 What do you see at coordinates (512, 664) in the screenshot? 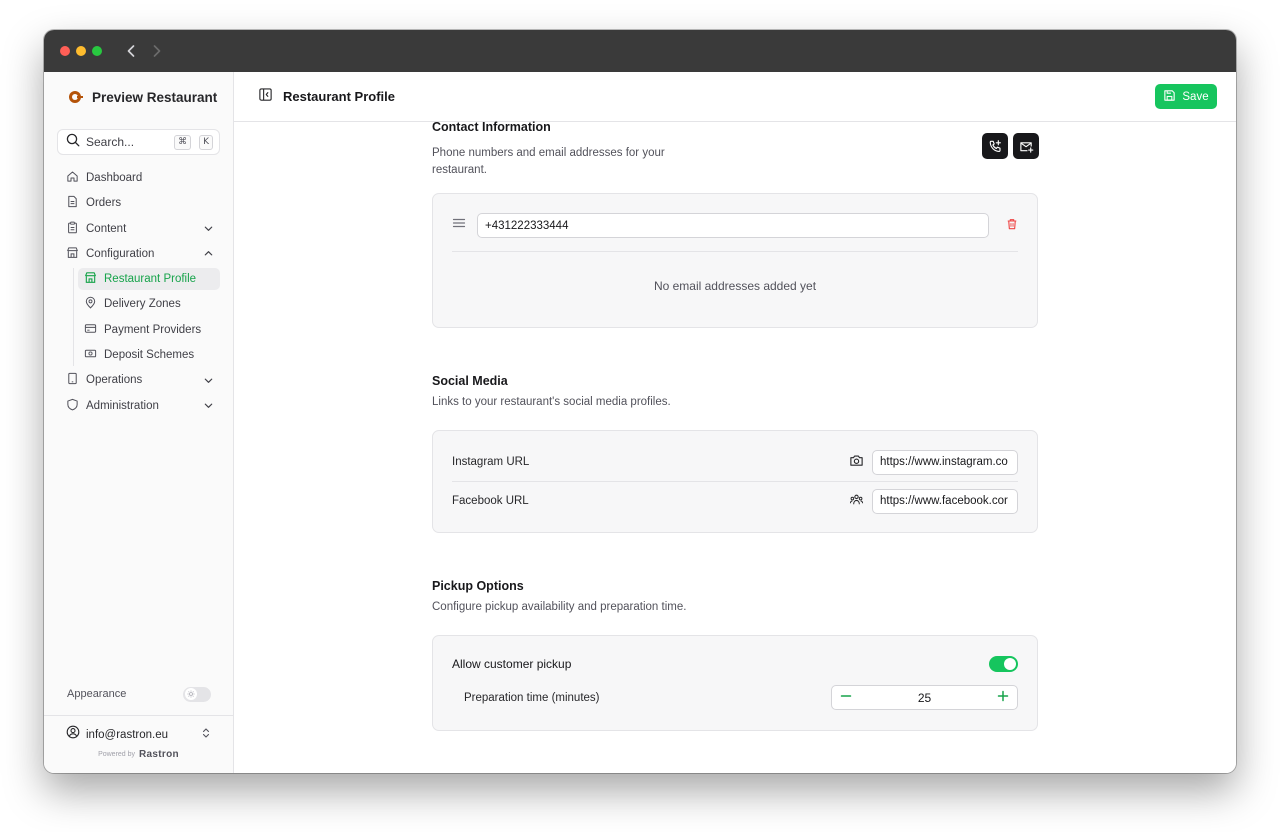
I see `allow-pickup-label: Allow customer pickup` at bounding box center [512, 664].